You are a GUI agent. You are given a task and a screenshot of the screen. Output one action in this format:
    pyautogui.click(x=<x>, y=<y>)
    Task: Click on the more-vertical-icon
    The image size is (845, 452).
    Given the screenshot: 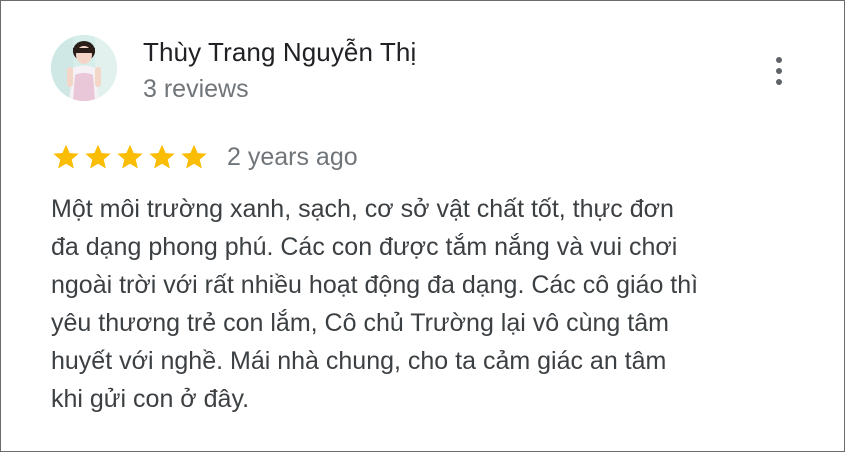 What is the action you would take?
    pyautogui.click(x=779, y=71)
    